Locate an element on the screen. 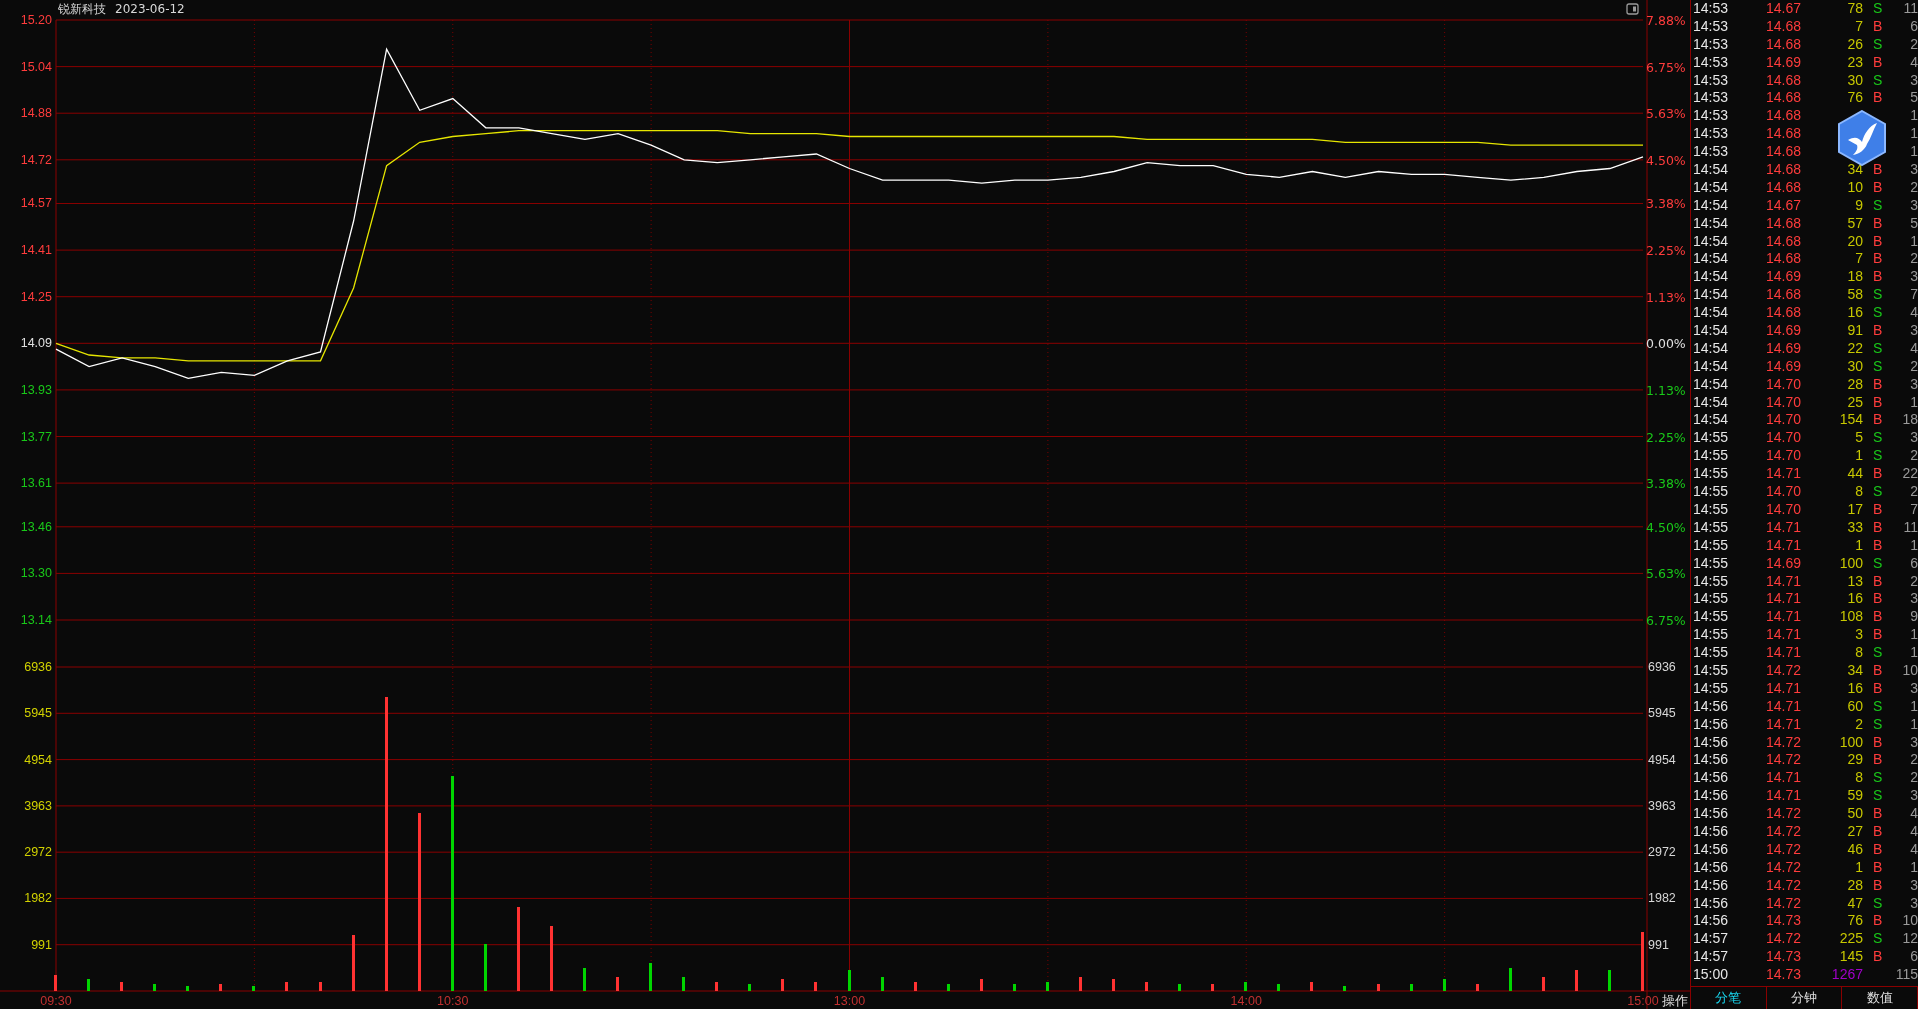 This screenshot has width=1918, height=1009. trade-volume: 57 is located at coordinates (1855, 222).